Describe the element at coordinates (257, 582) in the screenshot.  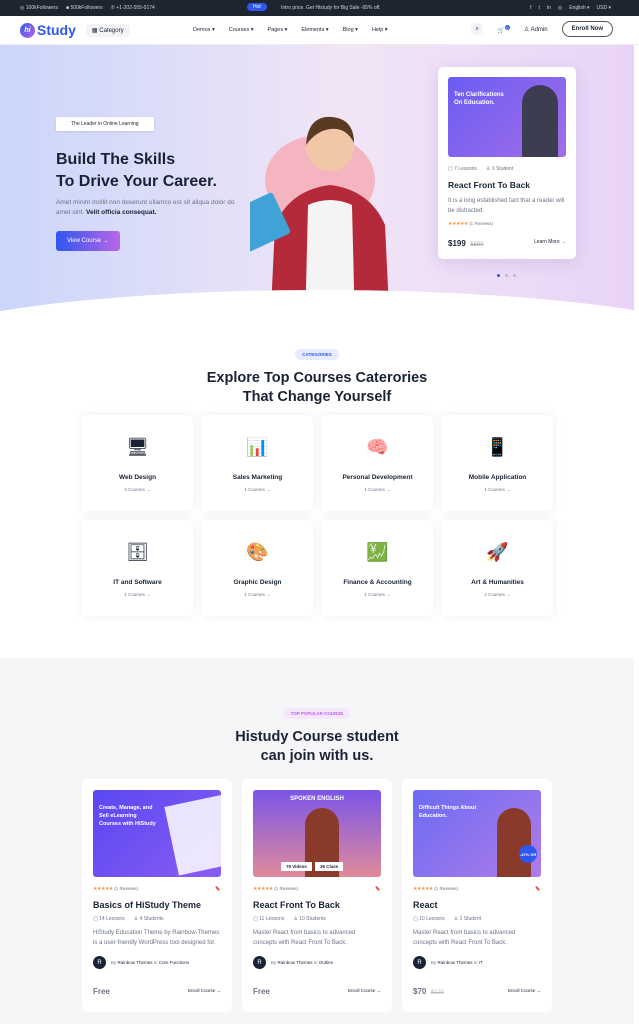
I see `category-name: Graphic Design` at that location.